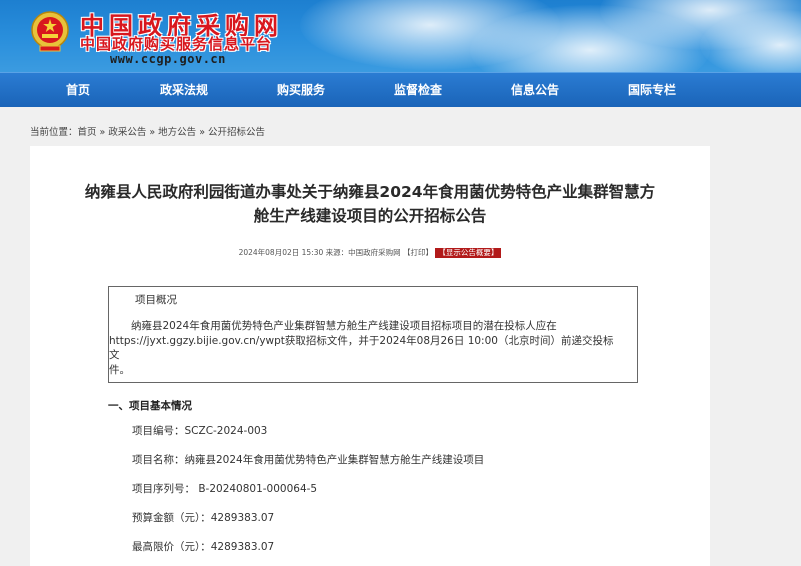 This screenshot has width=801, height=566. I want to click on article-date-source: 2024年08月02日 15:30 来源：中国政府采购网, so click(319, 252).